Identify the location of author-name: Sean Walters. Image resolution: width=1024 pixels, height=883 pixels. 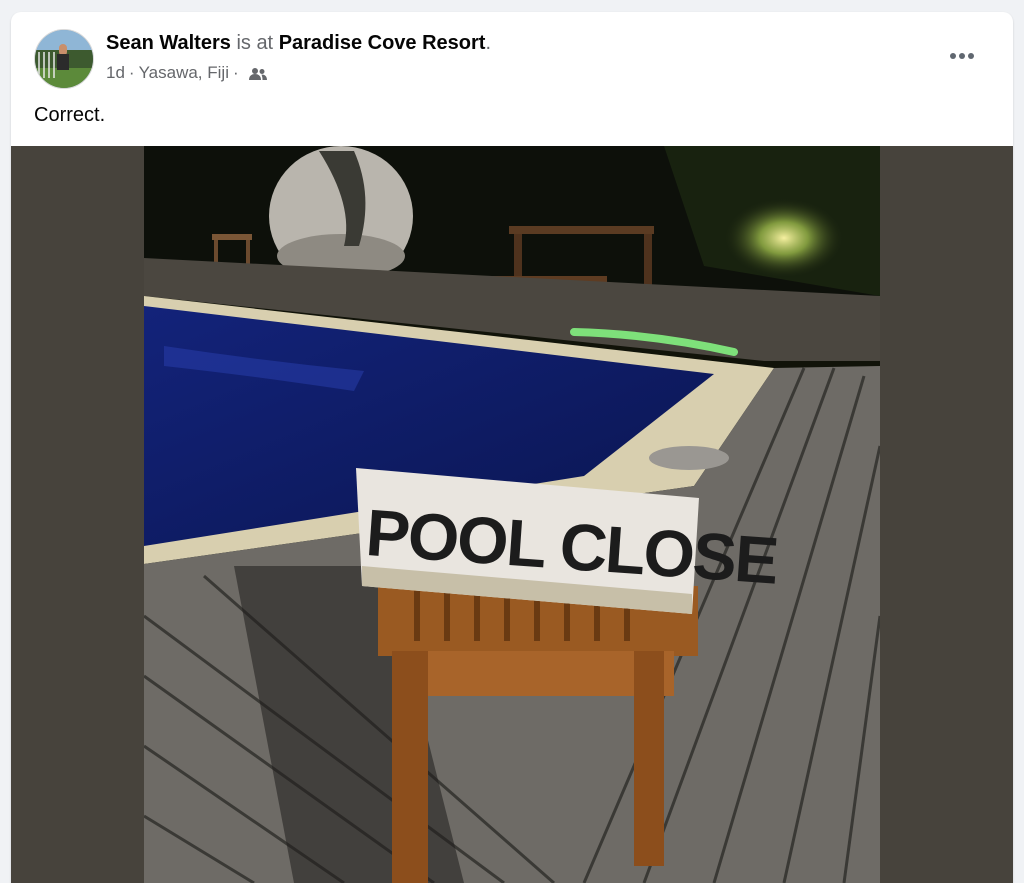
(168, 43).